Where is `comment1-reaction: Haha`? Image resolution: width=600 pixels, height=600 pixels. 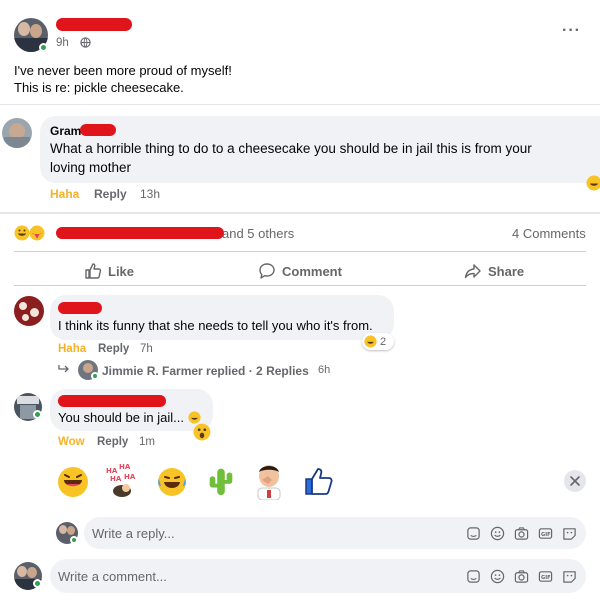
comment1-reaction: Haha is located at coordinates (72, 349).